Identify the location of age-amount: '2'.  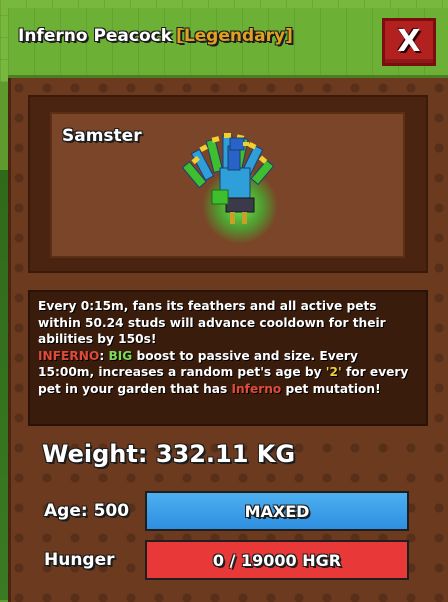
(333, 372).